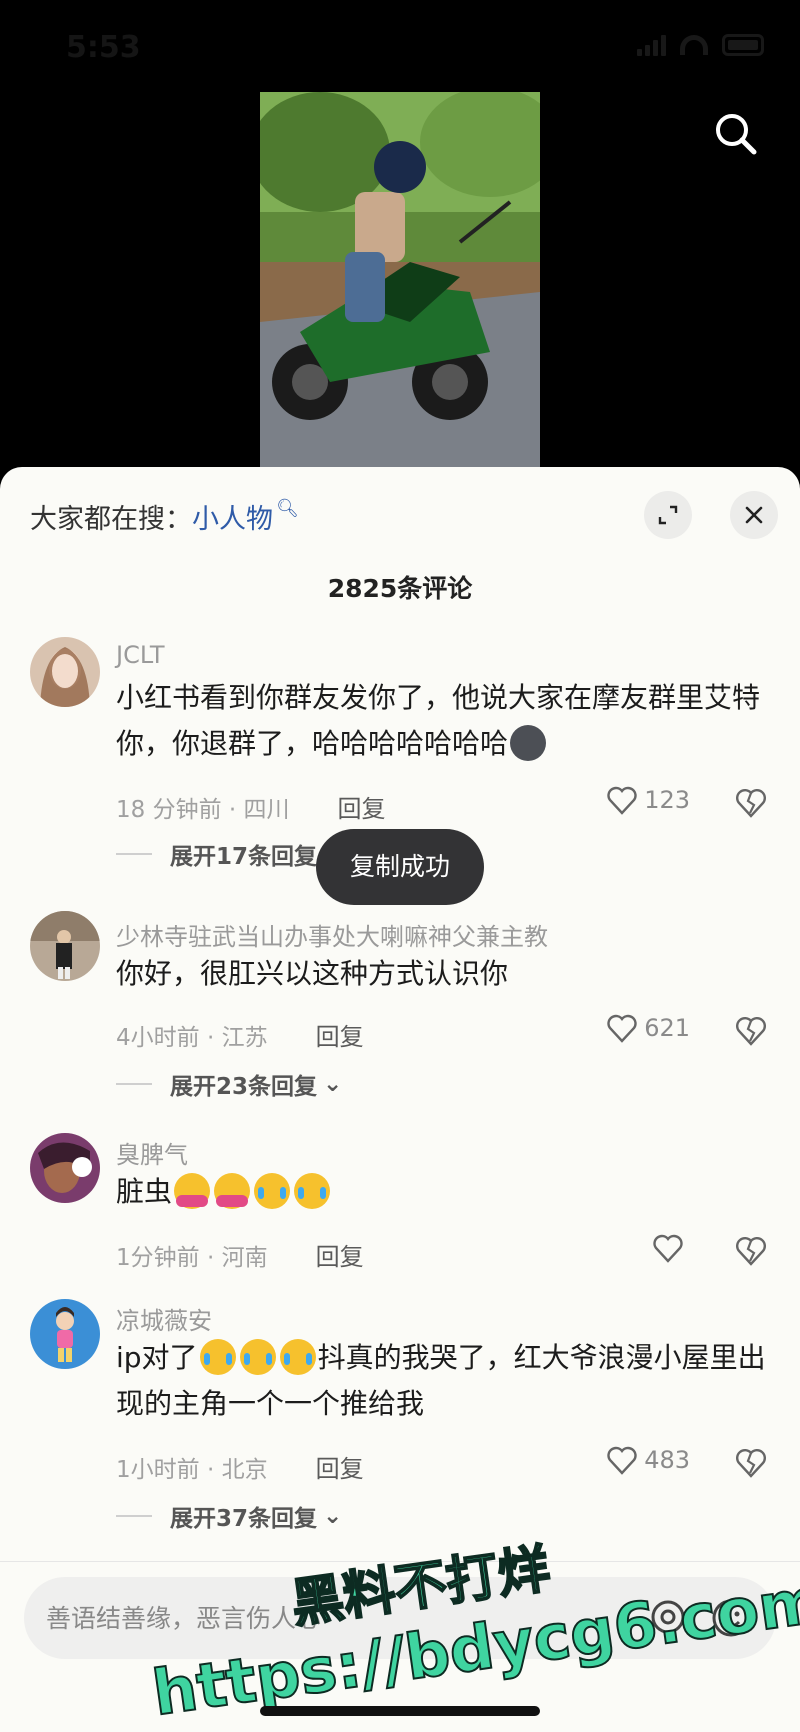  What do you see at coordinates (192, 1258) in the screenshot?
I see `comment-time-location: 1分钟前 · 河南` at bounding box center [192, 1258].